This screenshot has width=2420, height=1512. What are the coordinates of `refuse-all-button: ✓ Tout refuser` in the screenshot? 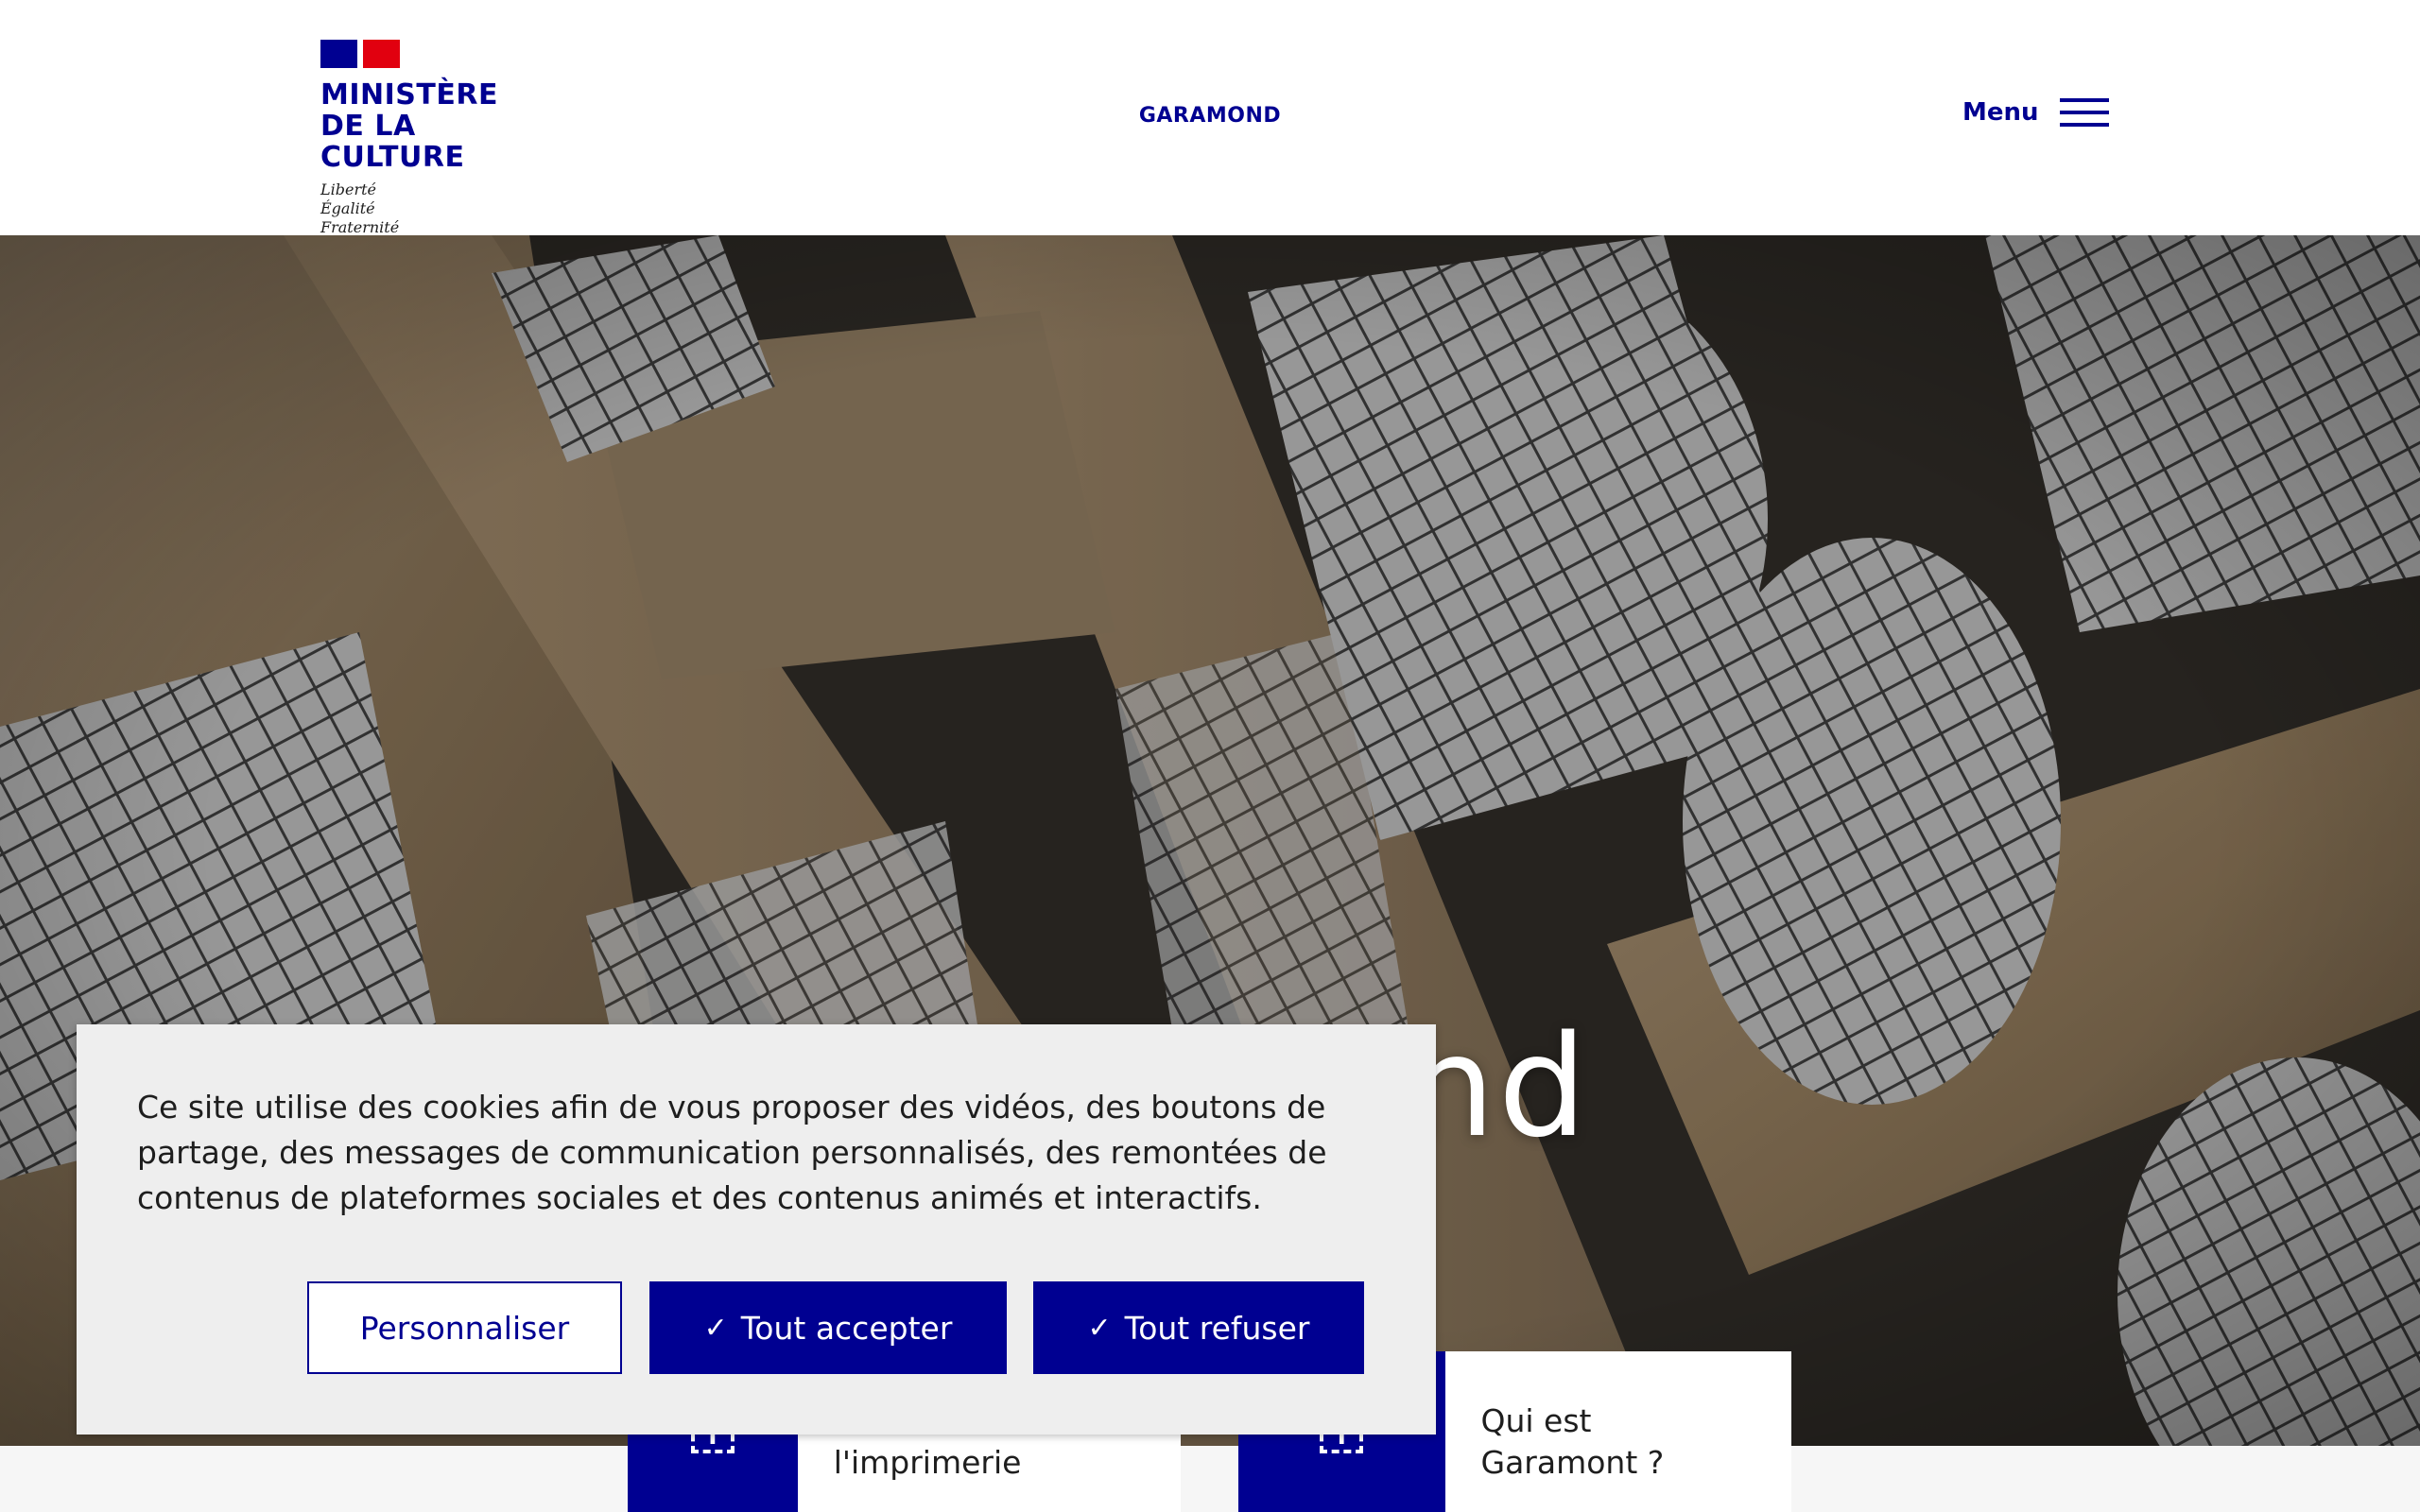 It's located at (1198, 1327).